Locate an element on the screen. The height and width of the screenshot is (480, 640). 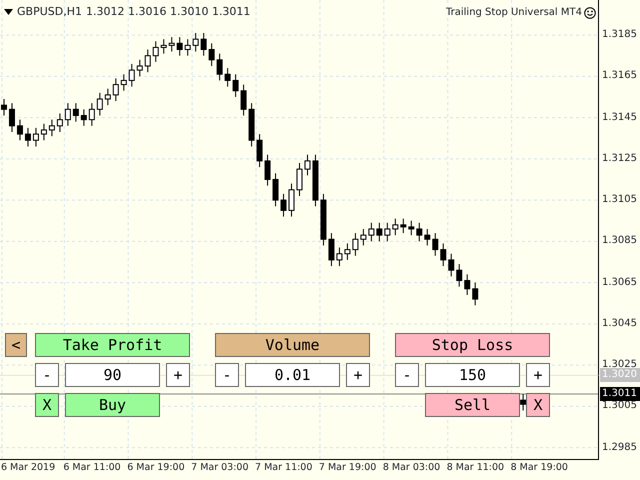
smiley-icon is located at coordinates (590, 12).